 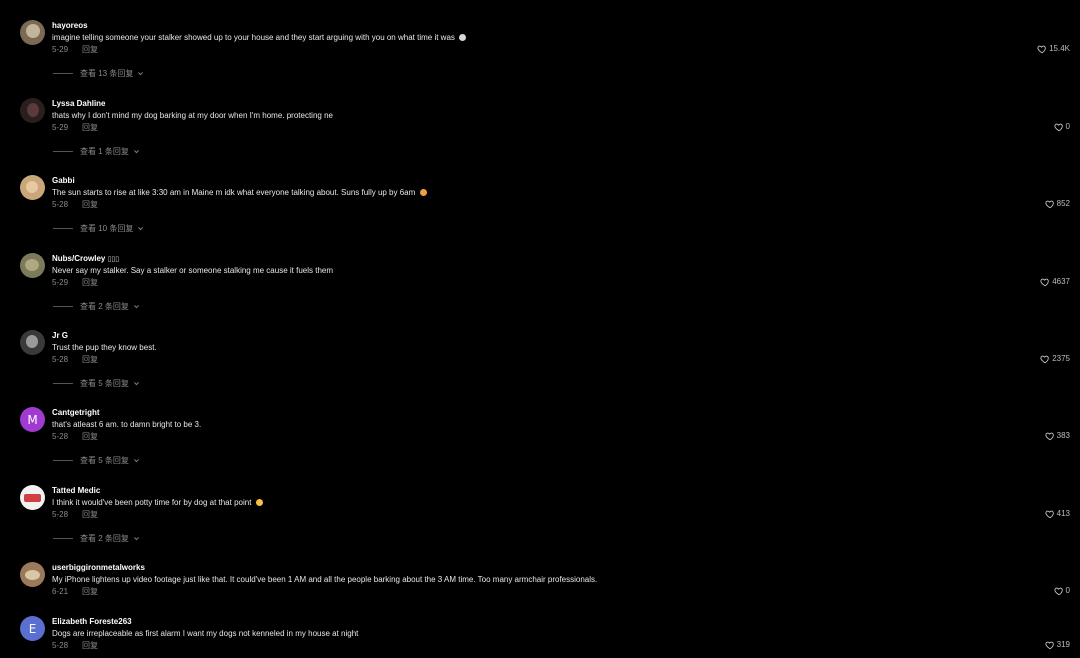 I want to click on like-button: 15.4K, so click(x=1053, y=48).